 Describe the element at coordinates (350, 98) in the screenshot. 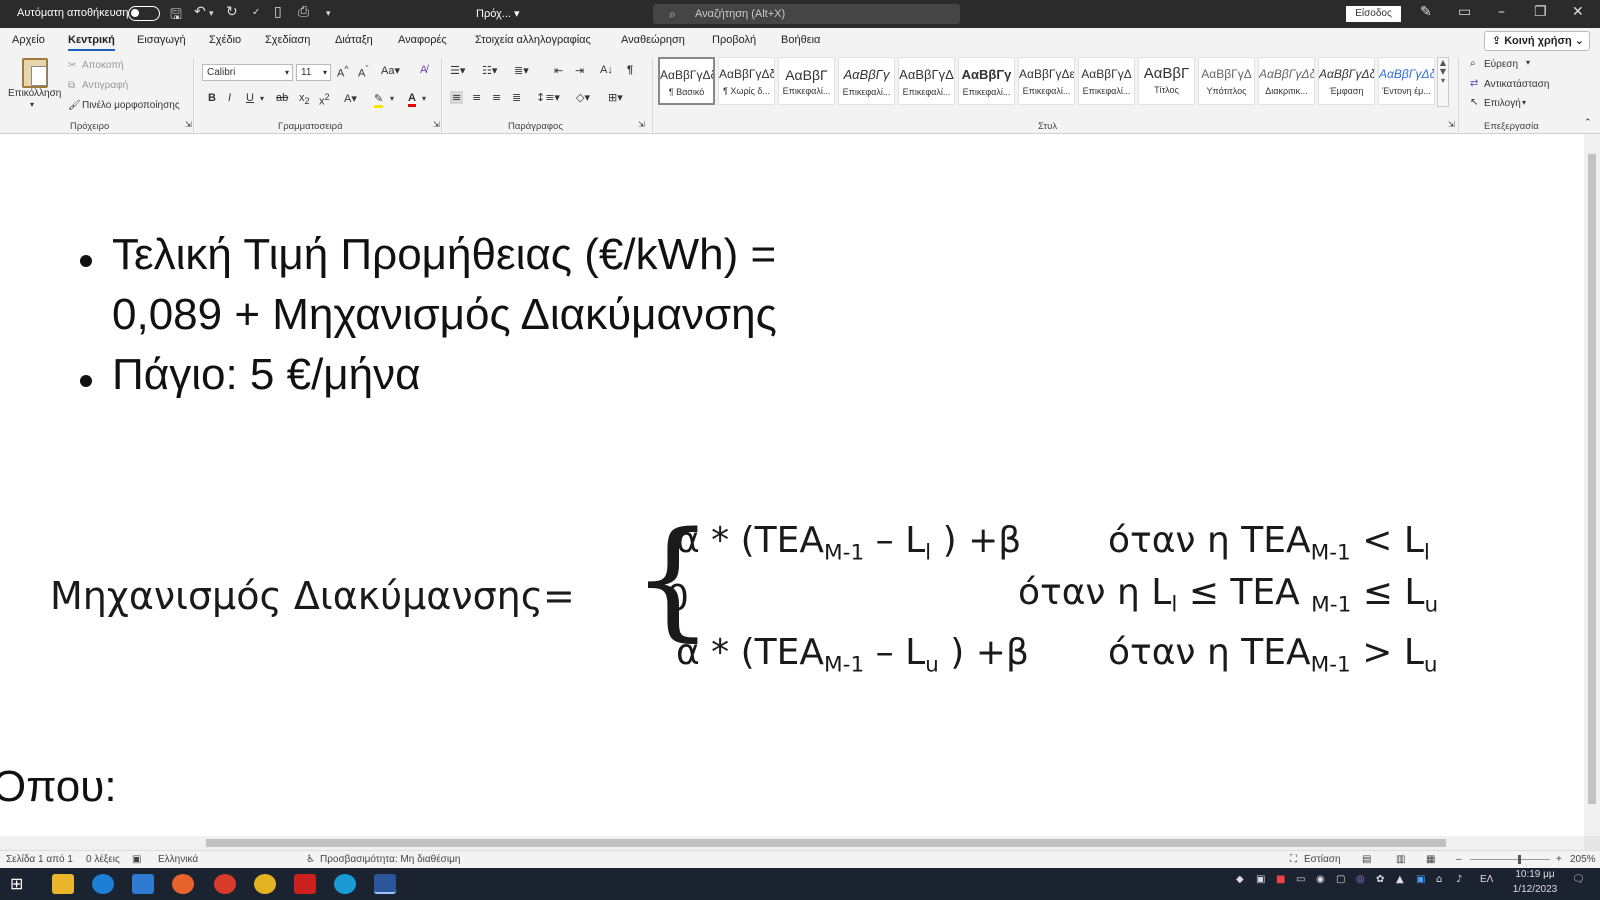

I see `text-effects-icon: A▾` at that location.